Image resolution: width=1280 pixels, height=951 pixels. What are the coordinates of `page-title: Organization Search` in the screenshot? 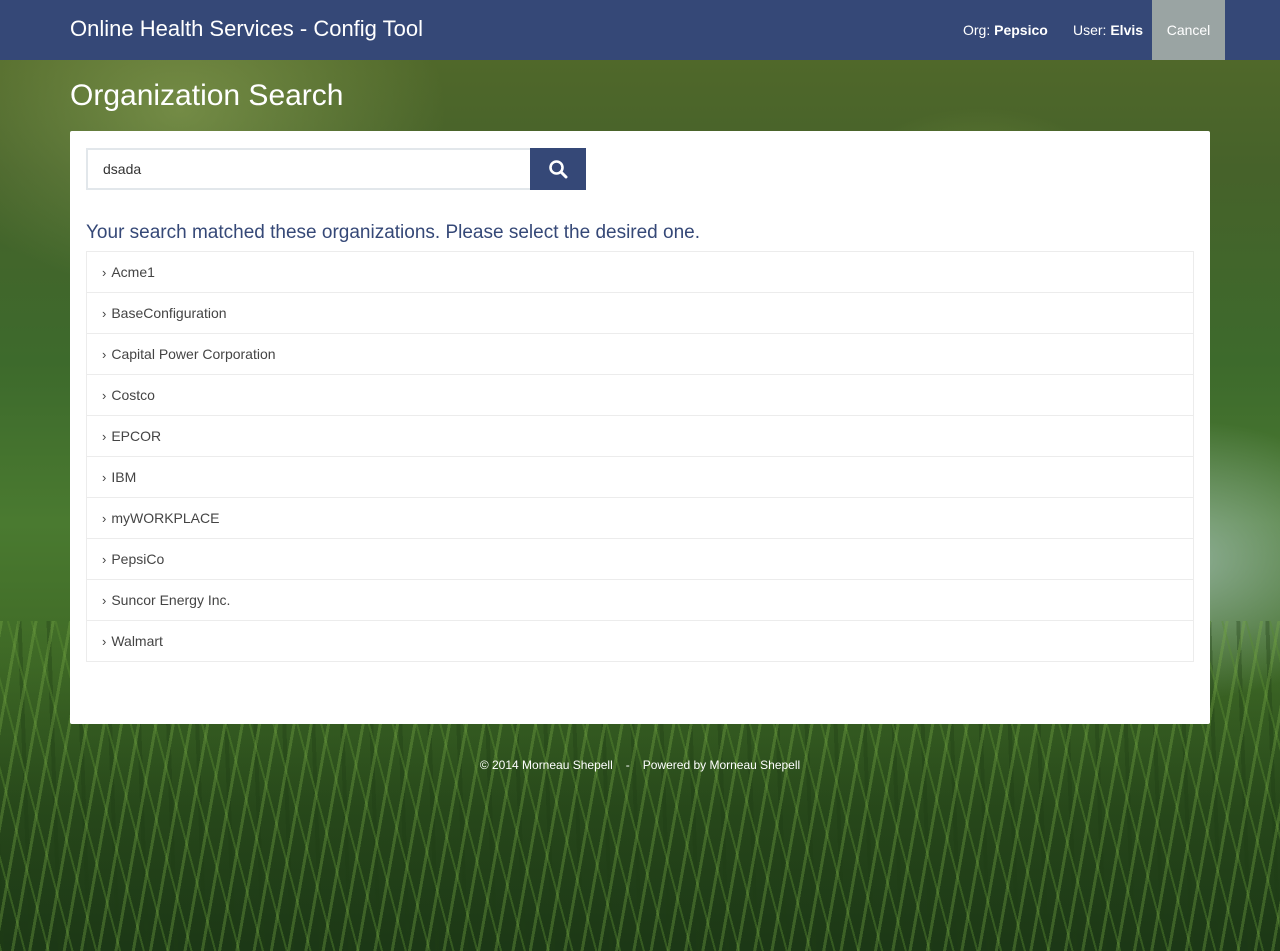 It's located at (207, 95).